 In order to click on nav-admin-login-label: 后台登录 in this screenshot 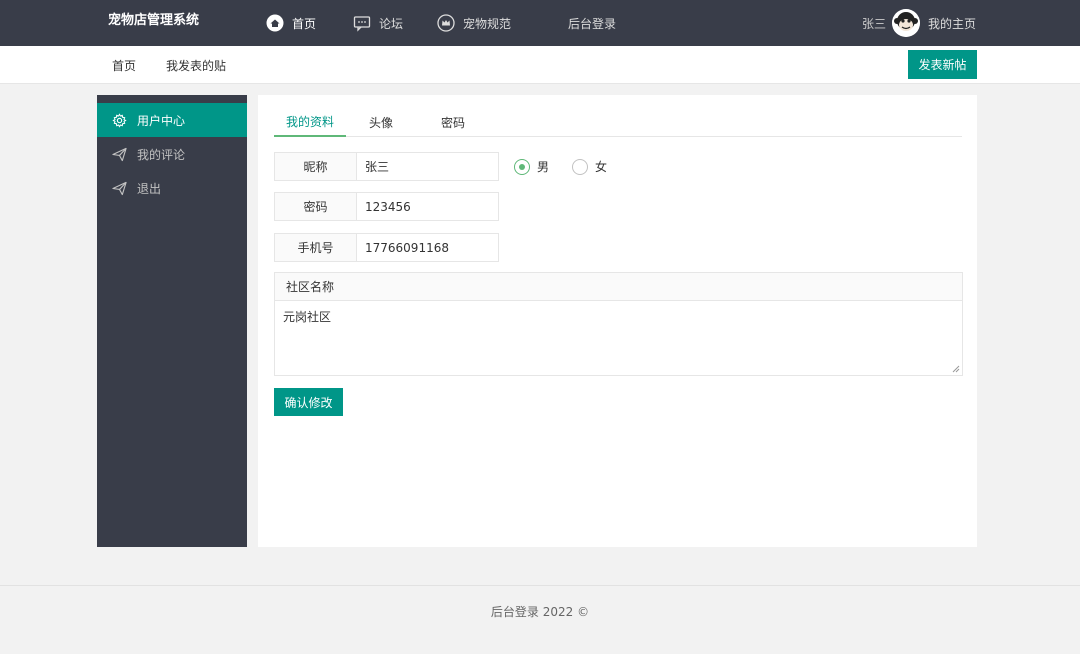, I will do `click(592, 23)`.